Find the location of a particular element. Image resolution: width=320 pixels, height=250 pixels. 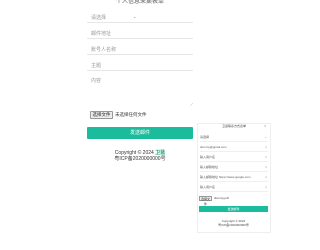

email-placeholder: 邮件地址 is located at coordinates (101, 34).